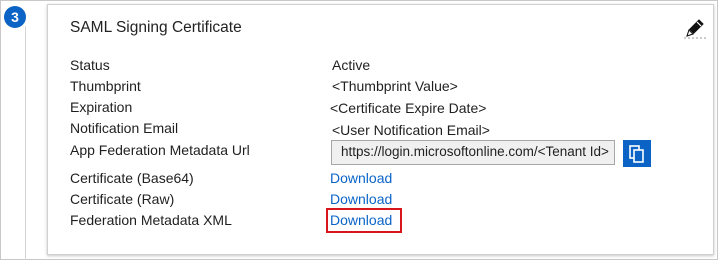 This screenshot has width=718, height=260. What do you see at coordinates (132, 178) in the screenshot?
I see `certificate-base64-label: Certificate (Base64)` at bounding box center [132, 178].